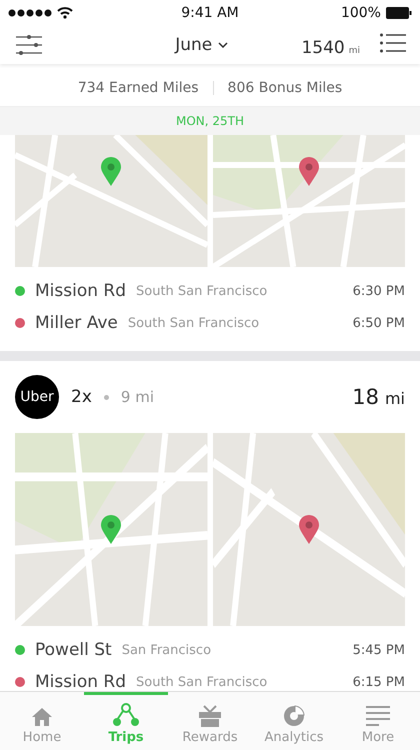 This screenshot has width=420, height=750. I want to click on signal-icon, so click(30, 13).